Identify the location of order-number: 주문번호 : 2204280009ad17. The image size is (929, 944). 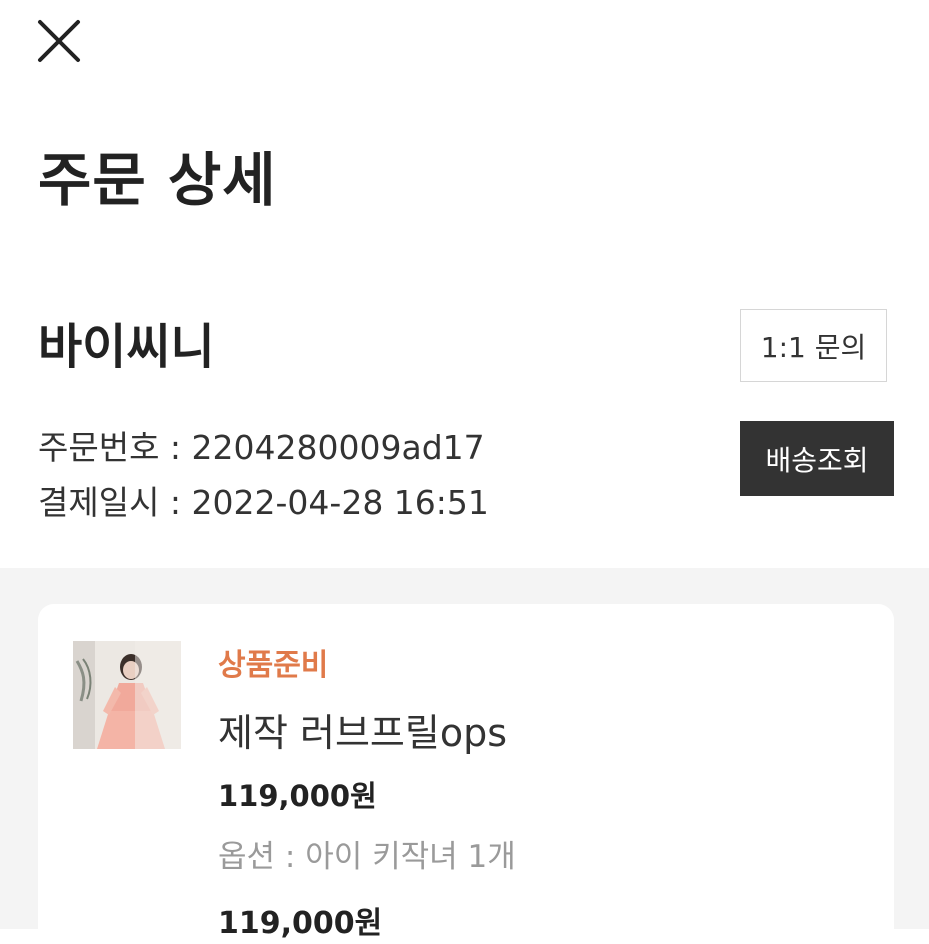
(261, 447).